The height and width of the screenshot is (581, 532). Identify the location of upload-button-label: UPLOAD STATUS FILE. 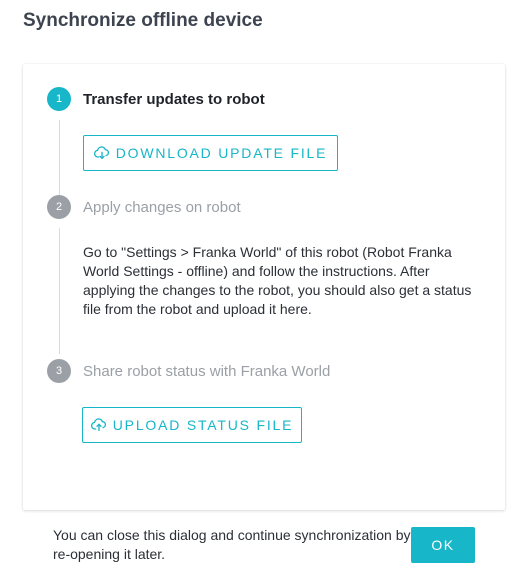
(203, 425).